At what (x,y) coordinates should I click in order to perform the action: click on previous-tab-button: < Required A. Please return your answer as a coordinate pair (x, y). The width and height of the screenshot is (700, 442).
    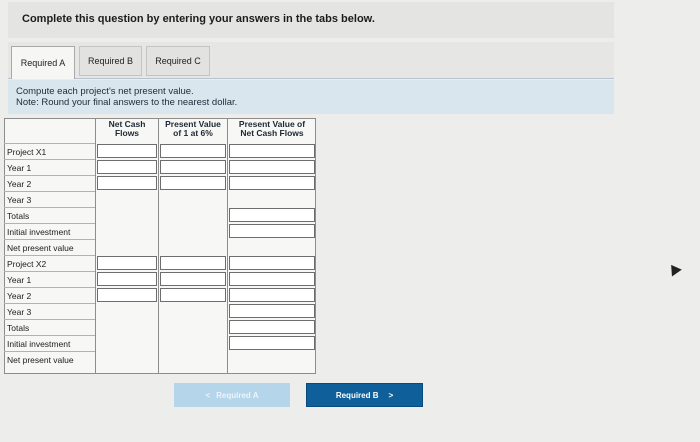
    Looking at the image, I should click on (232, 395).